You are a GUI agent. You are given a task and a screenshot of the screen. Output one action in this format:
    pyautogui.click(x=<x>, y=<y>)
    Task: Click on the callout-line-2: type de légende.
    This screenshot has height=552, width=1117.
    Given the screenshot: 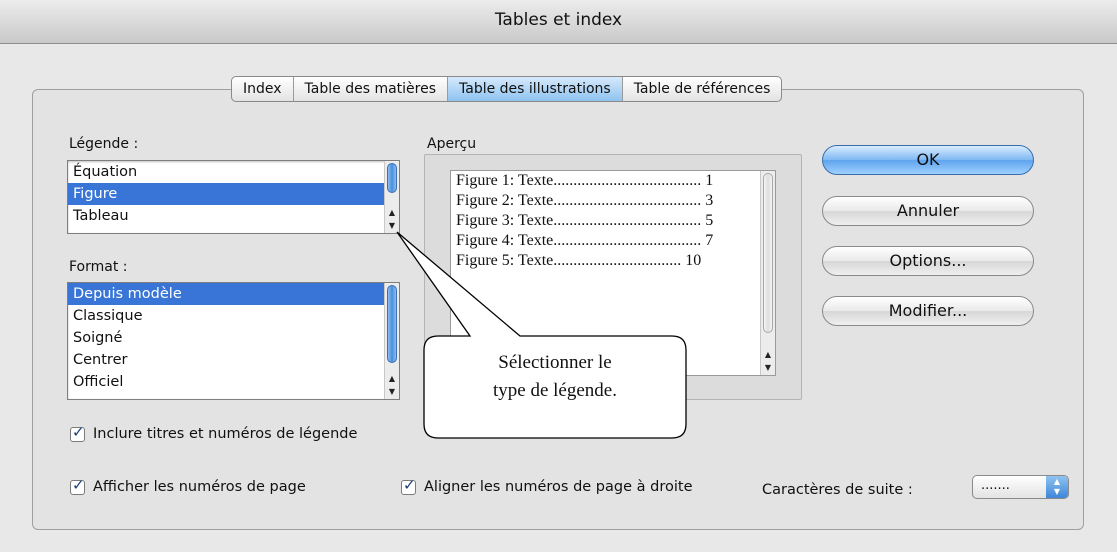 What is the action you would take?
    pyautogui.click(x=555, y=390)
    